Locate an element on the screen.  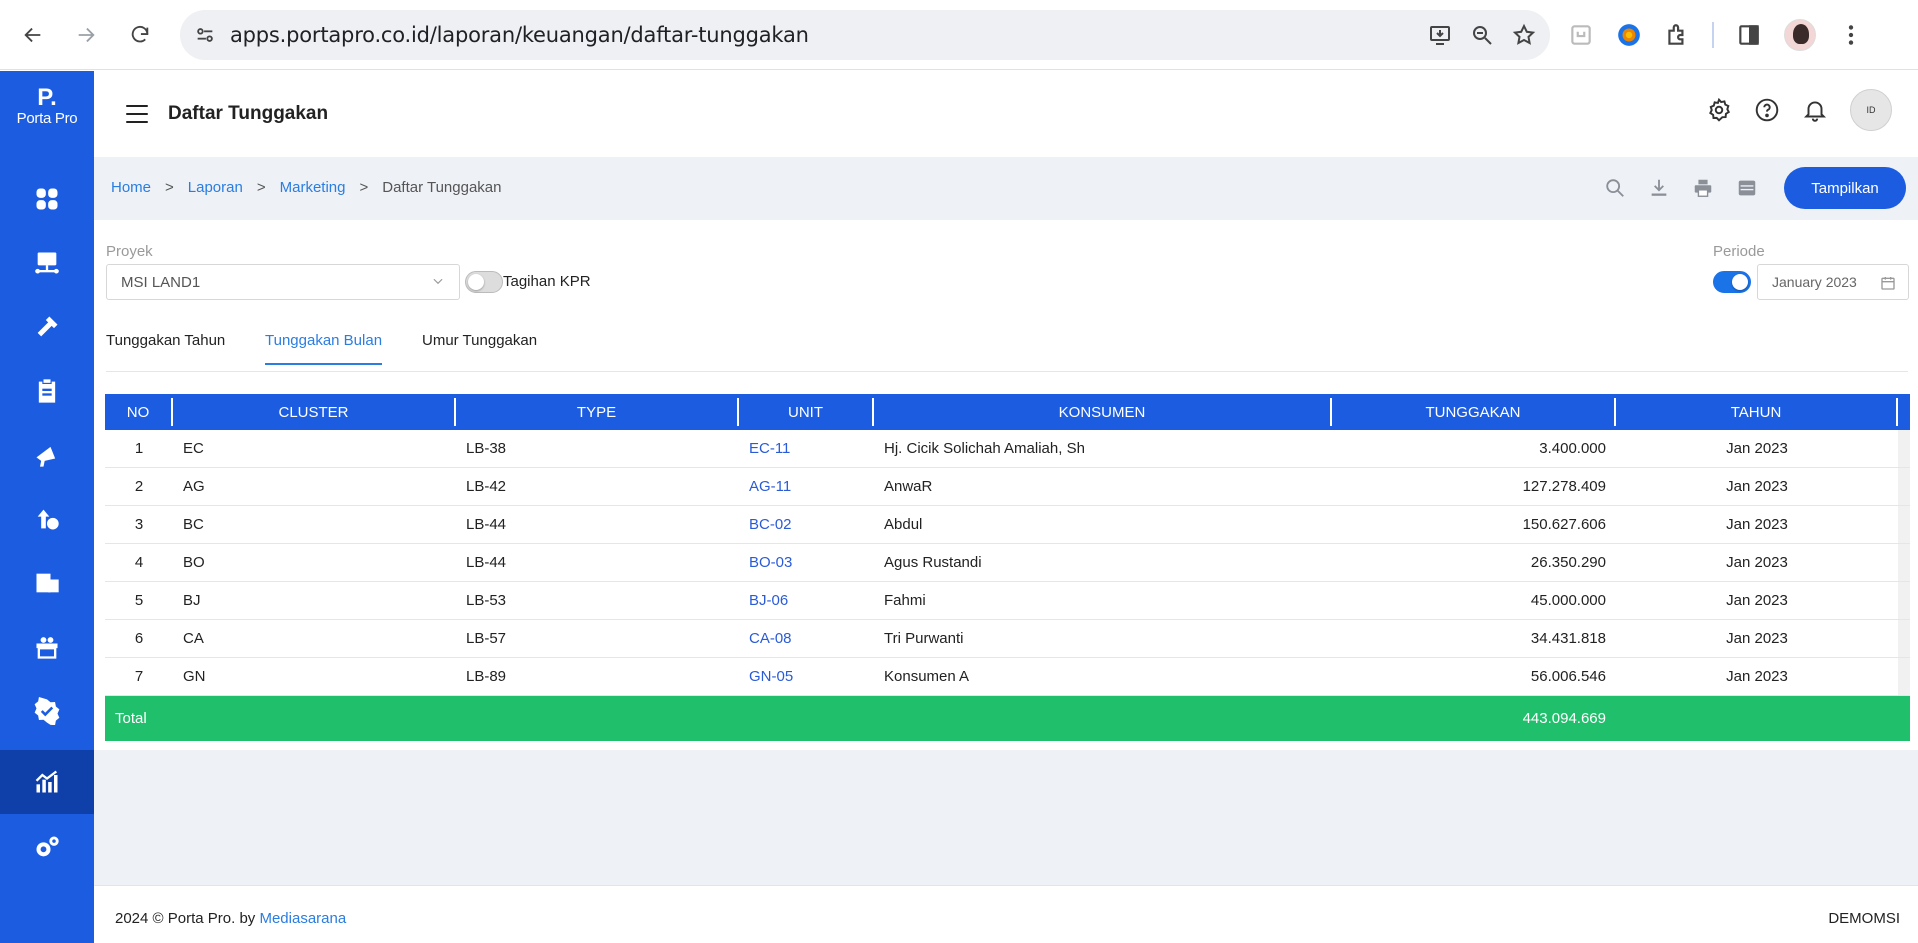
search-icon is located at coordinates (1615, 188).